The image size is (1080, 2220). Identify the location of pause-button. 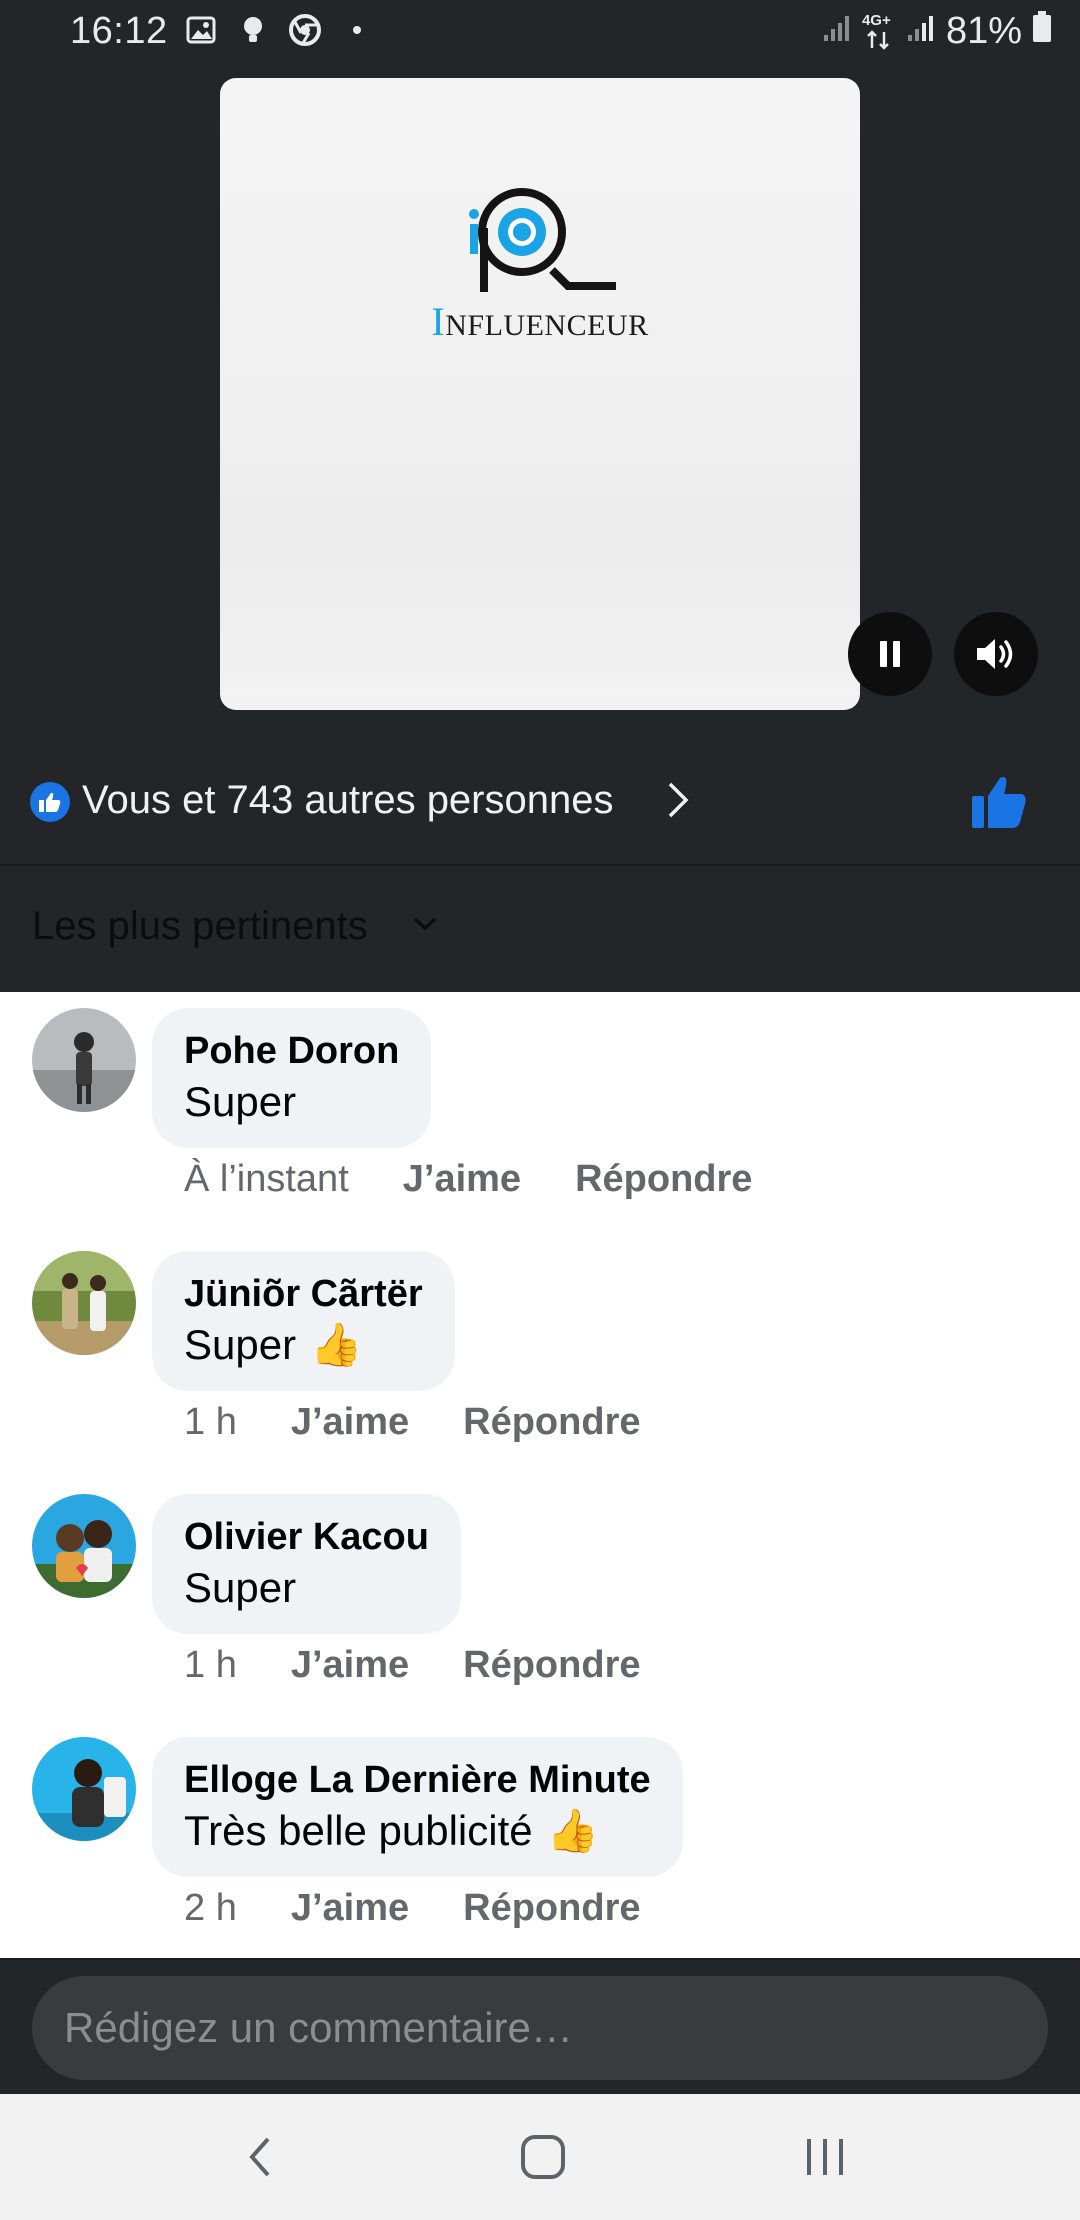
(890, 654).